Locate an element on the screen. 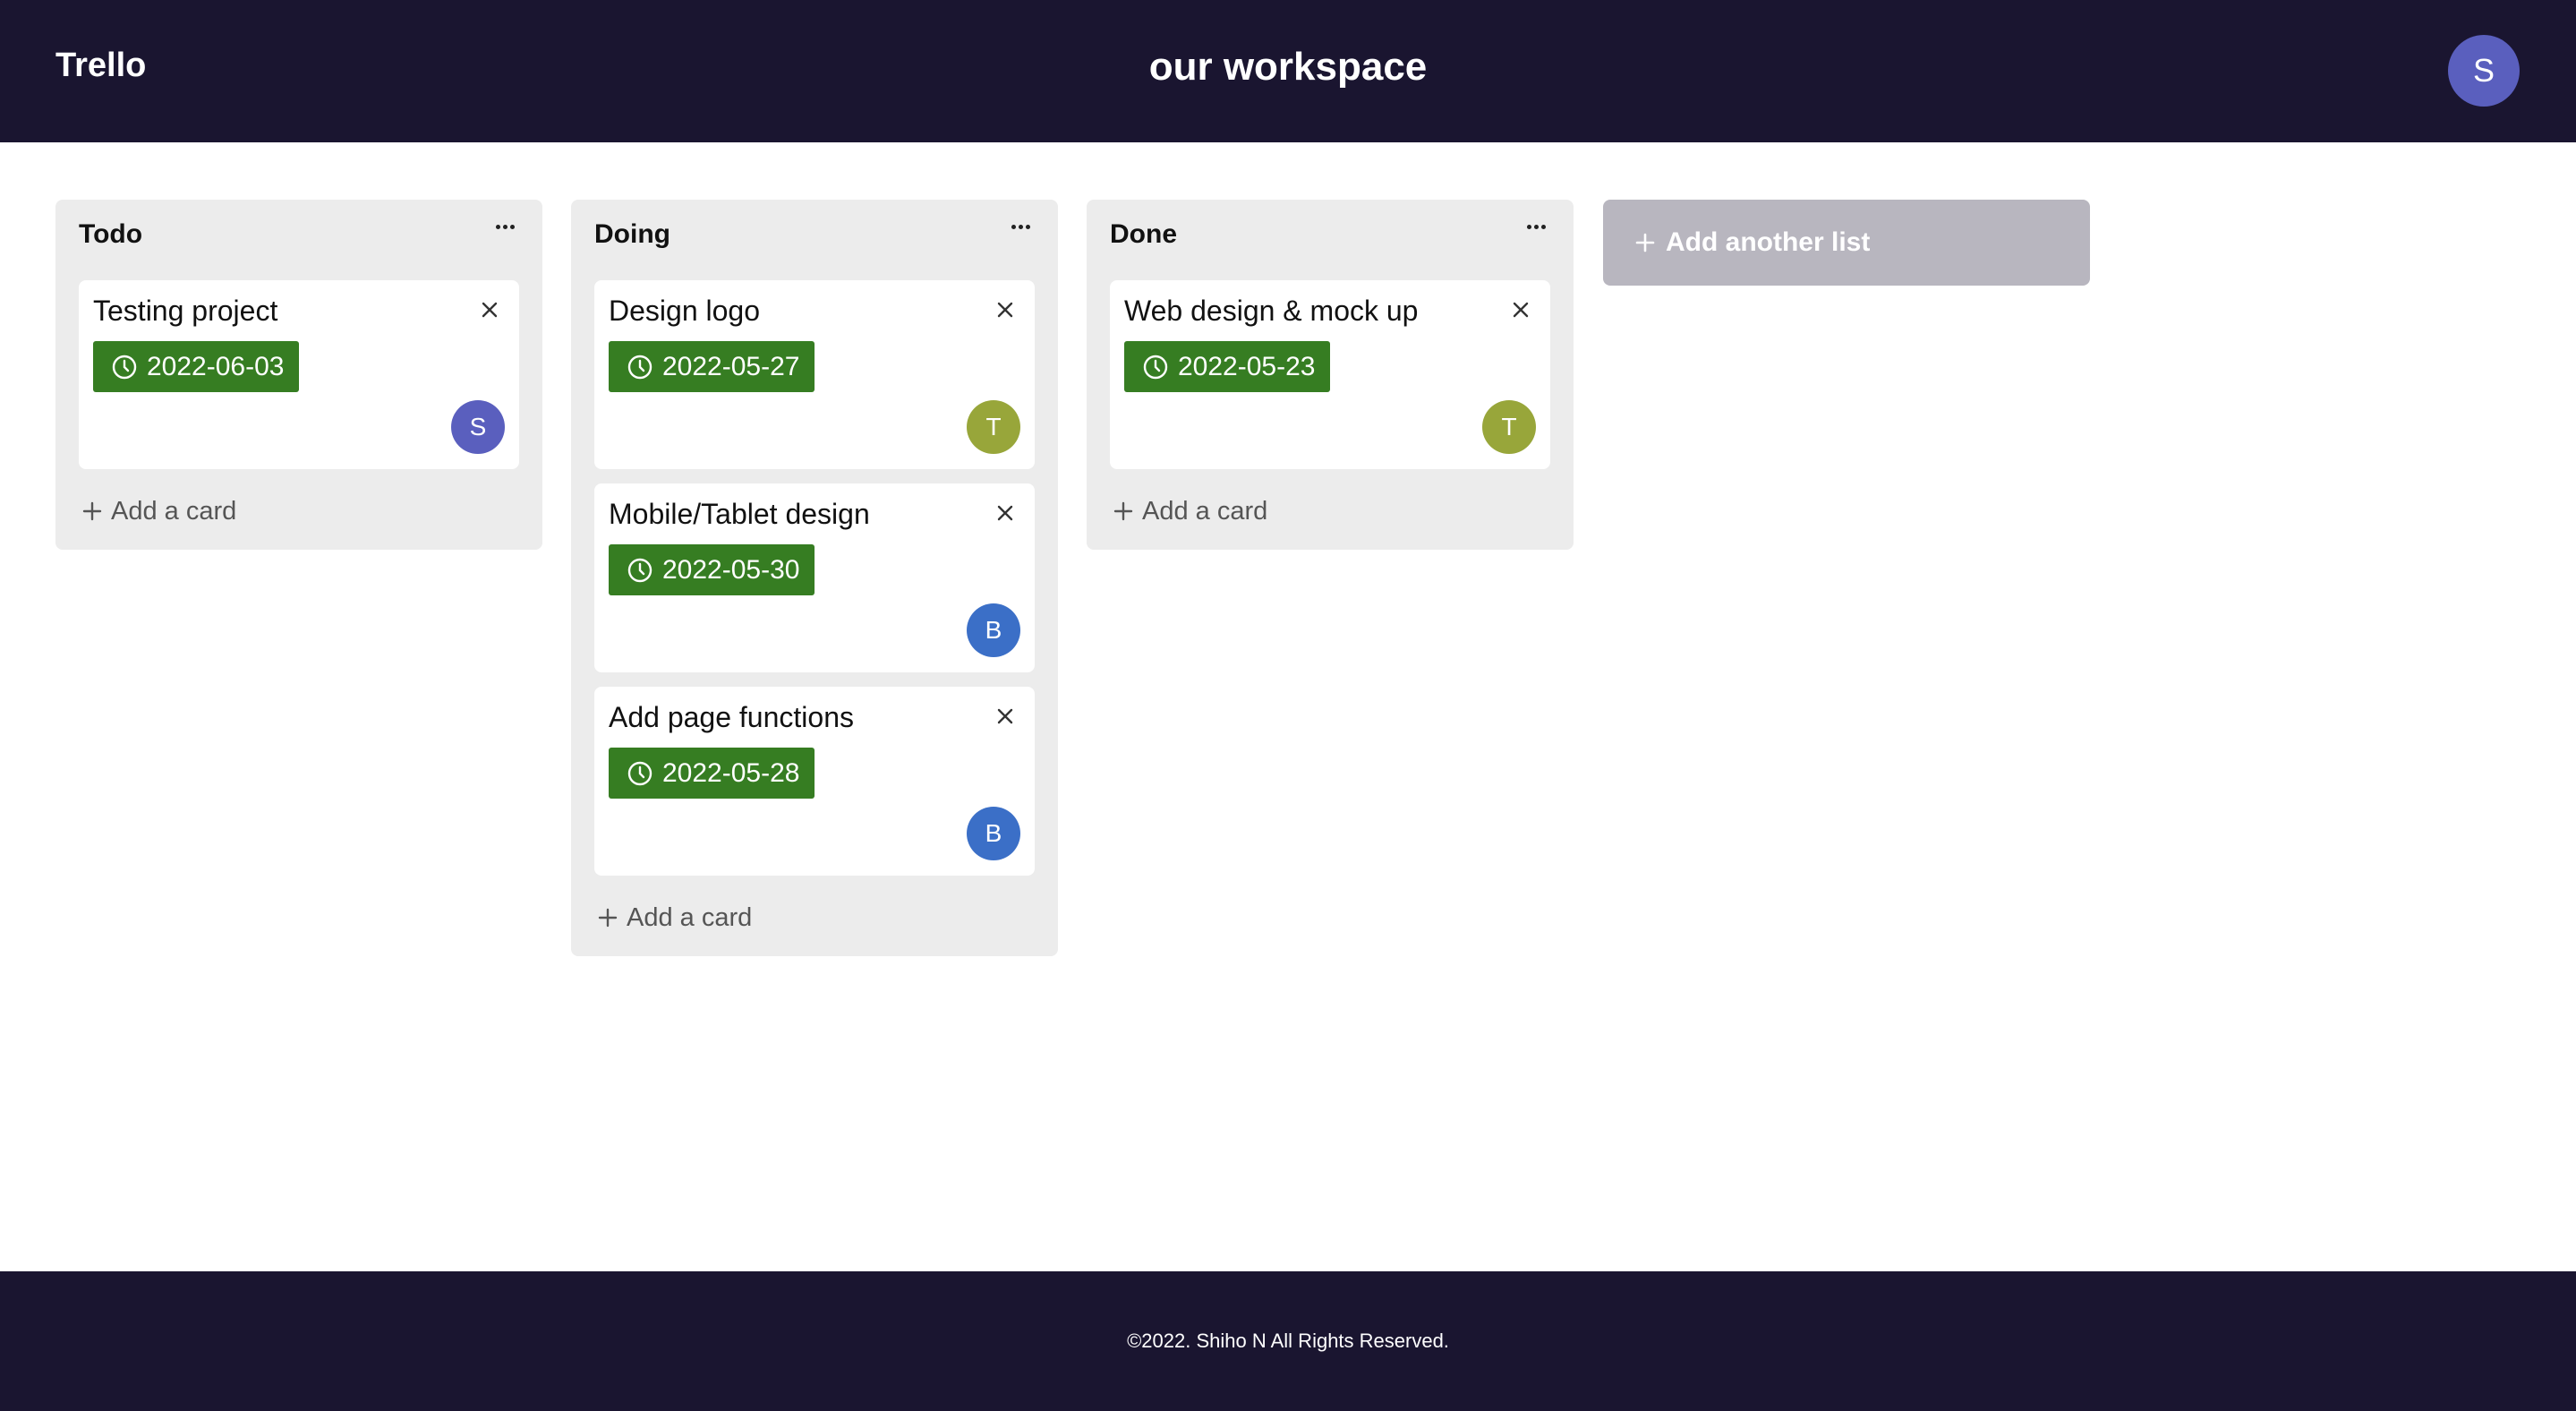 This screenshot has height=1411, width=2576. card: Design logo 2022-05-27 T is located at coordinates (814, 374).